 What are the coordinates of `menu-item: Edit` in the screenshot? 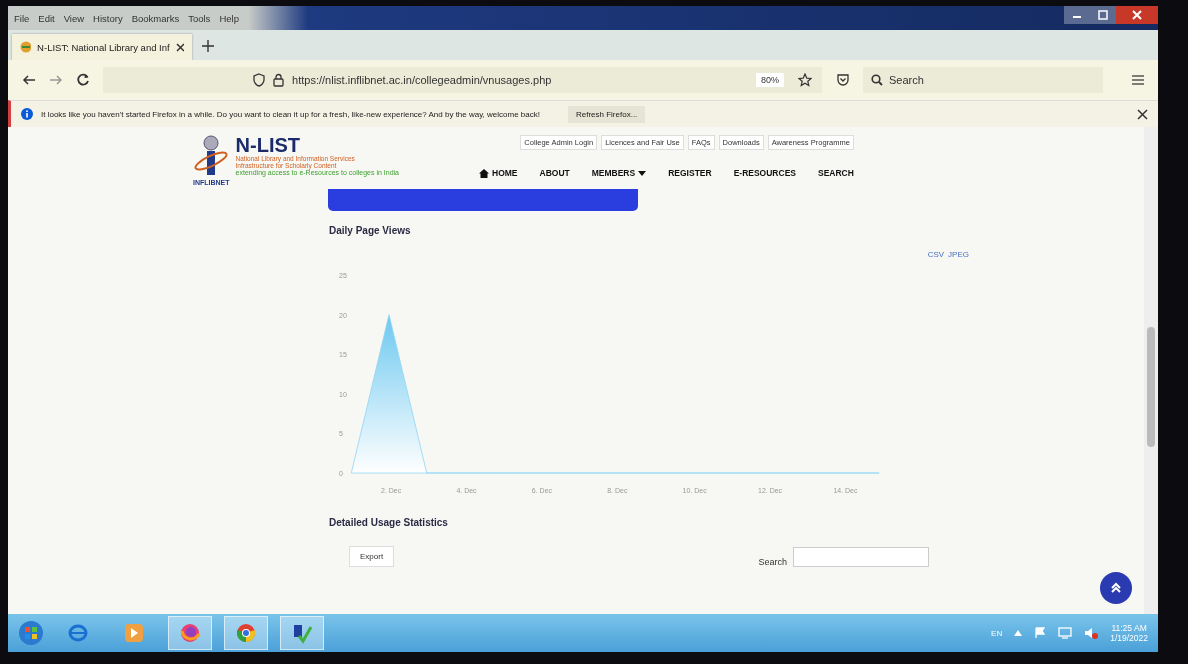 It's located at (46, 18).